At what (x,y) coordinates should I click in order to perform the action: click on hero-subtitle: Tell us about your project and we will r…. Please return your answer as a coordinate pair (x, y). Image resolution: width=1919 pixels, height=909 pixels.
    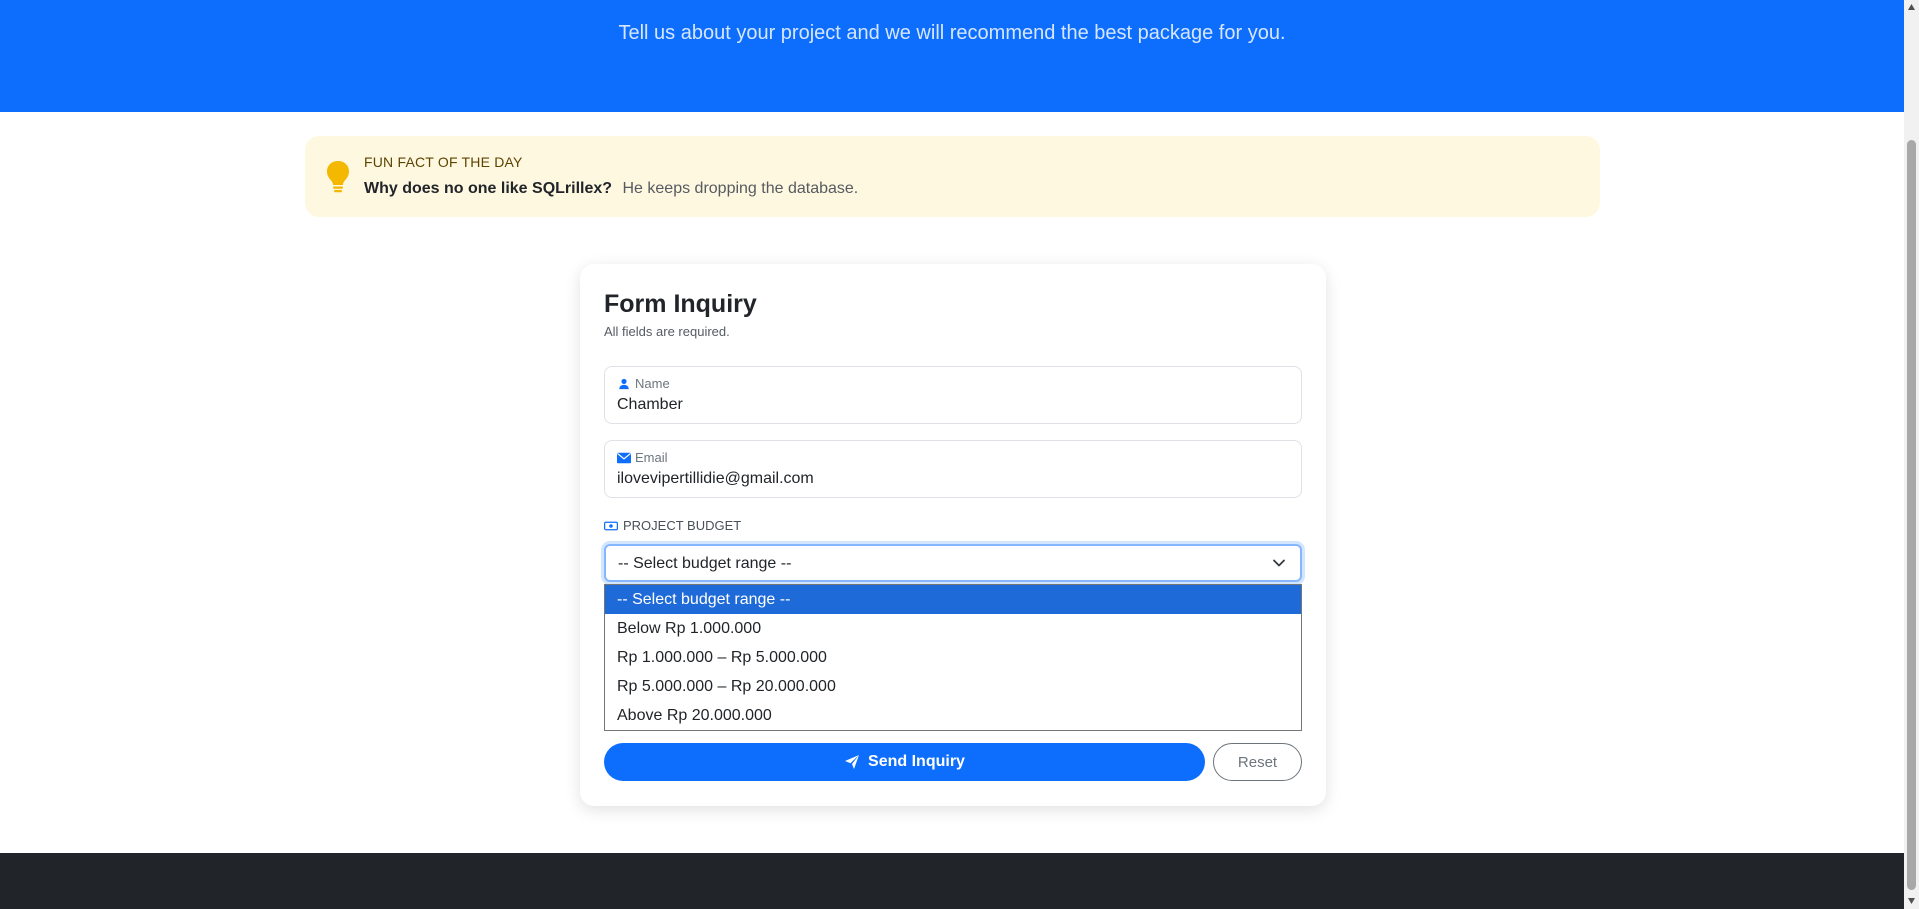
    Looking at the image, I should click on (952, 33).